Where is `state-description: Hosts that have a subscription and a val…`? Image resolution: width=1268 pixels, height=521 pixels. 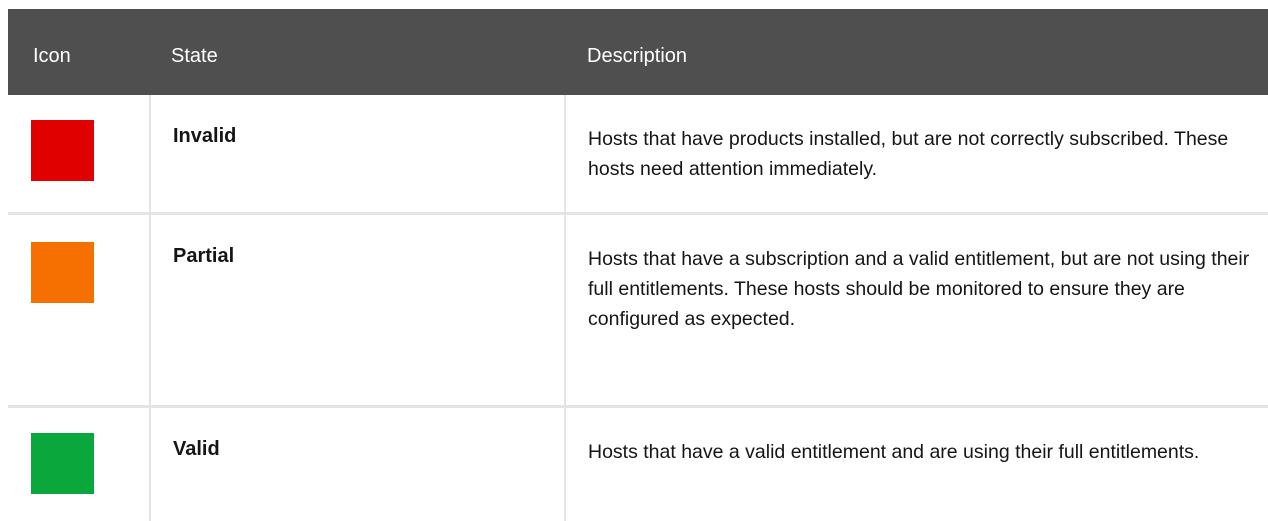 state-description: Hosts that have a subscription and a val… is located at coordinates (919, 289).